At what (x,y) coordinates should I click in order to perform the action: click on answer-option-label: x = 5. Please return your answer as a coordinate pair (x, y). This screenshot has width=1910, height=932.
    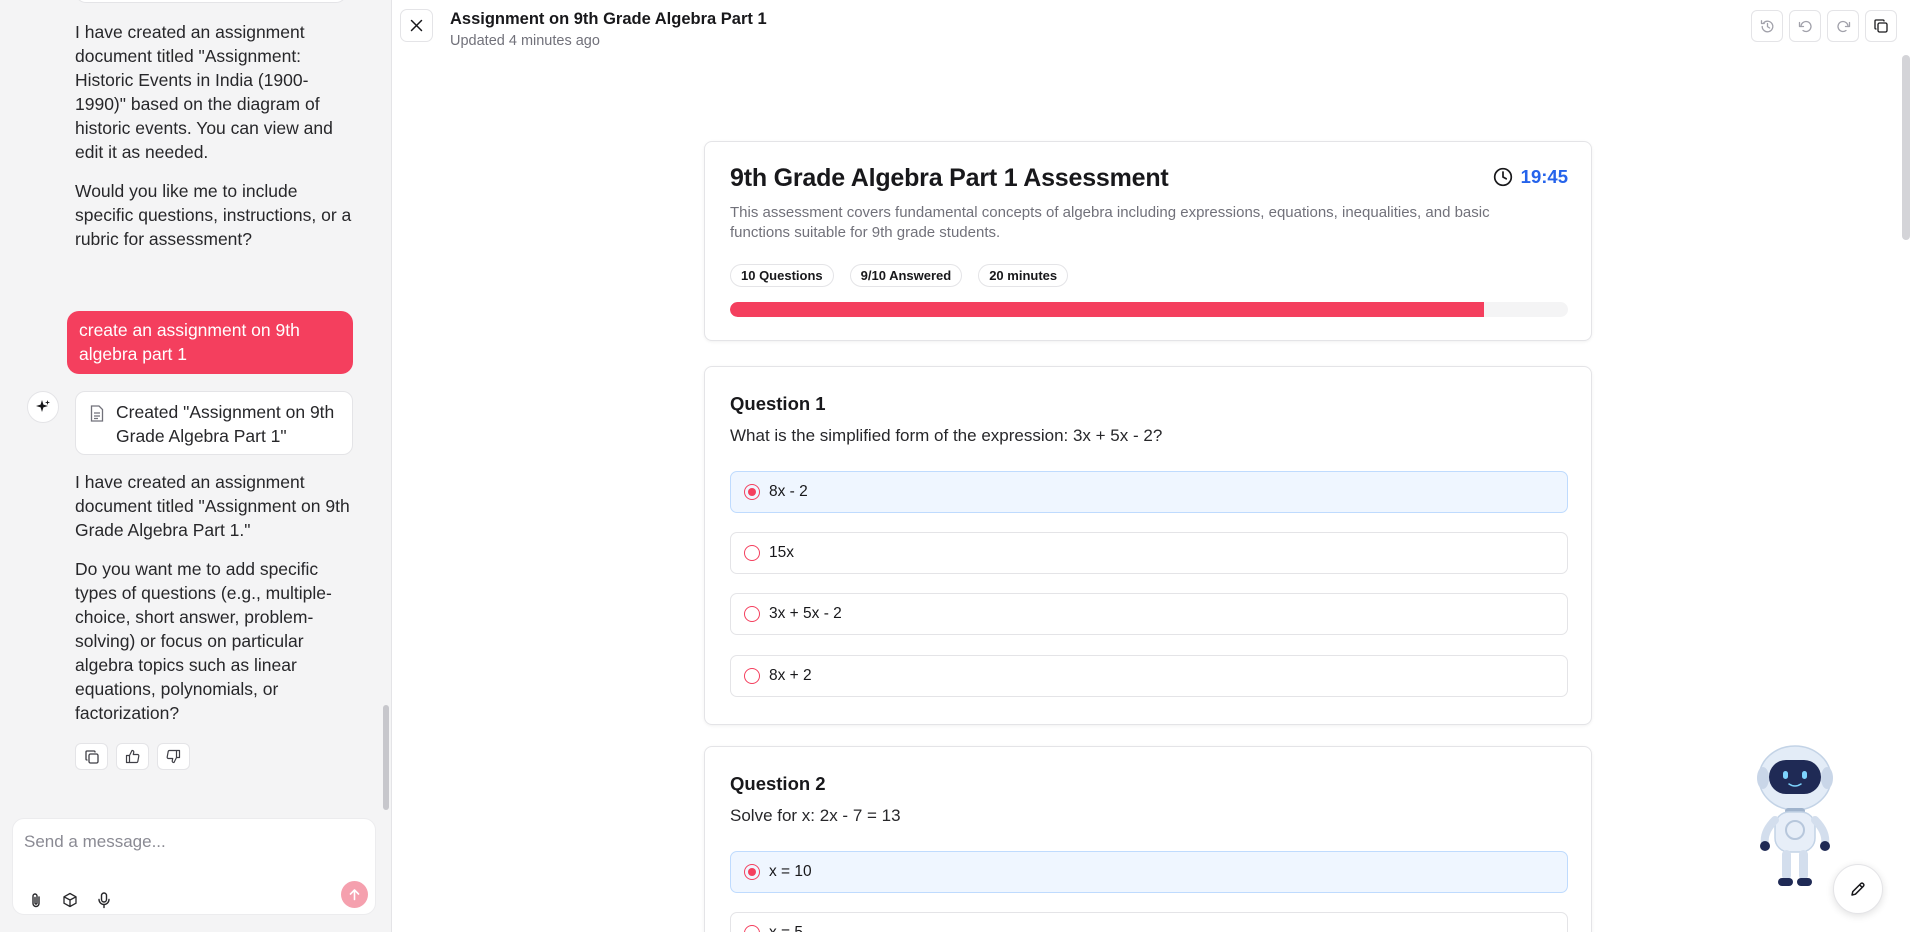
    Looking at the image, I should click on (786, 928).